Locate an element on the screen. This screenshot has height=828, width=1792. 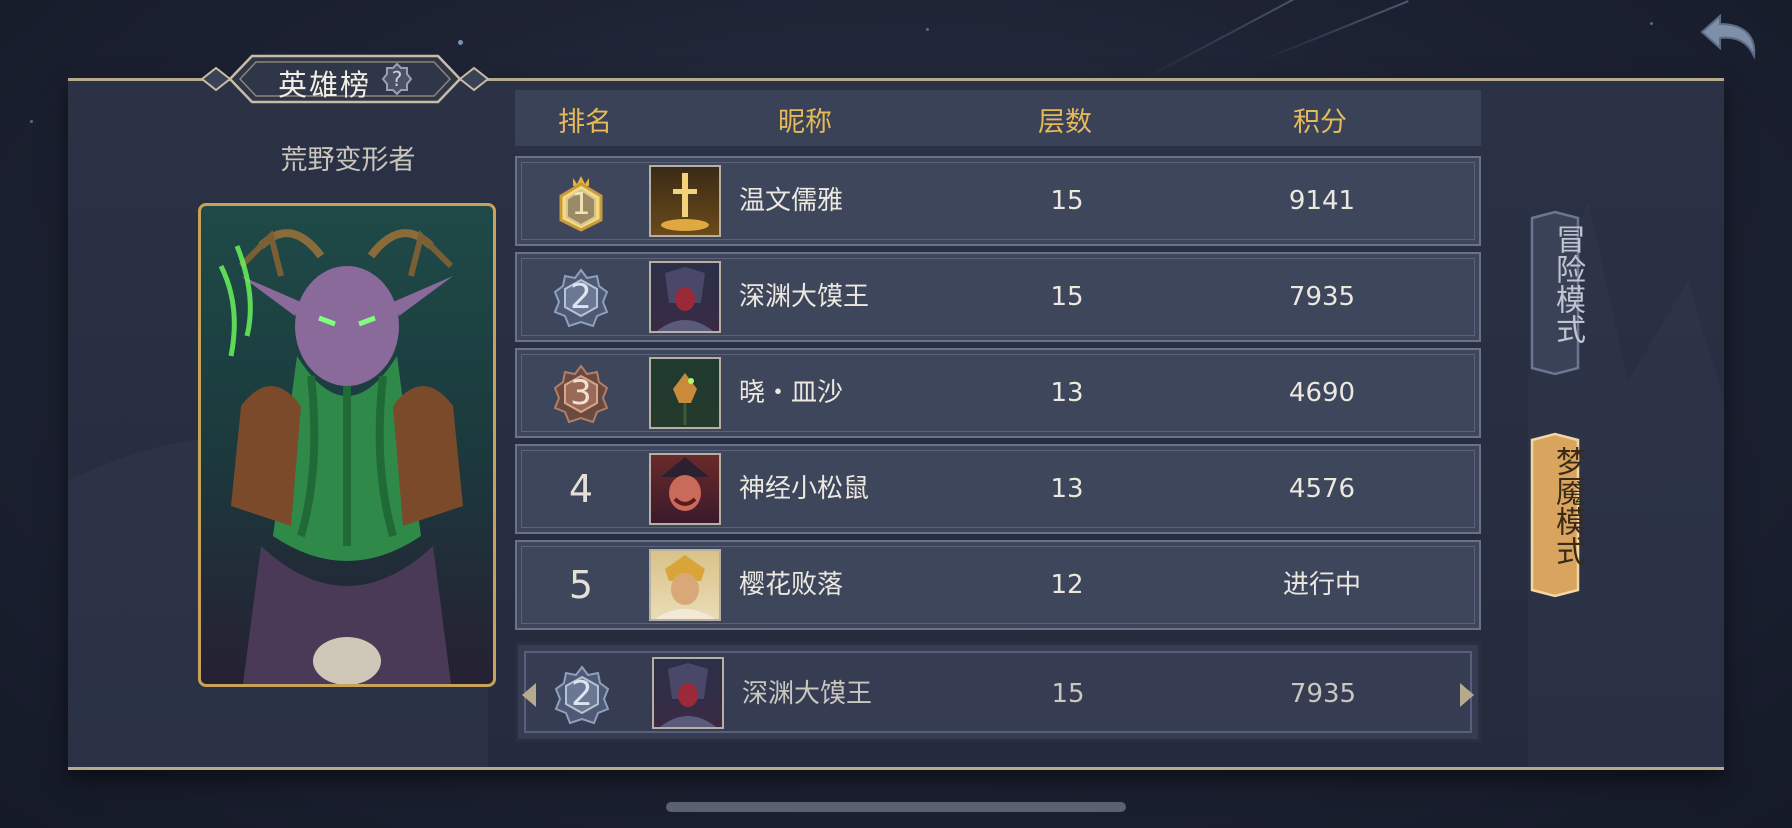
warrior-avatar-image is located at coordinates (685, 587).